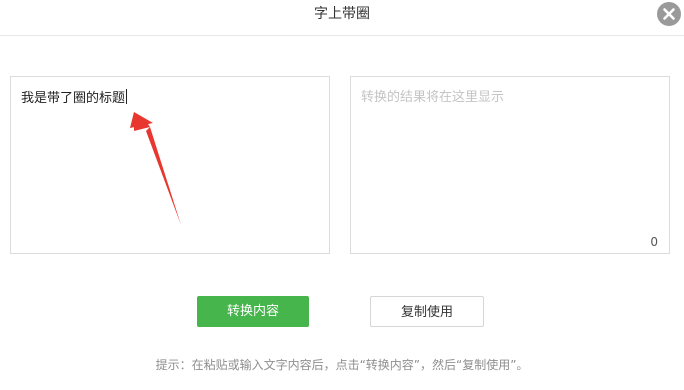 This screenshot has width=684, height=390. What do you see at coordinates (654, 242) in the screenshot?
I see `character-count: 0` at bounding box center [654, 242].